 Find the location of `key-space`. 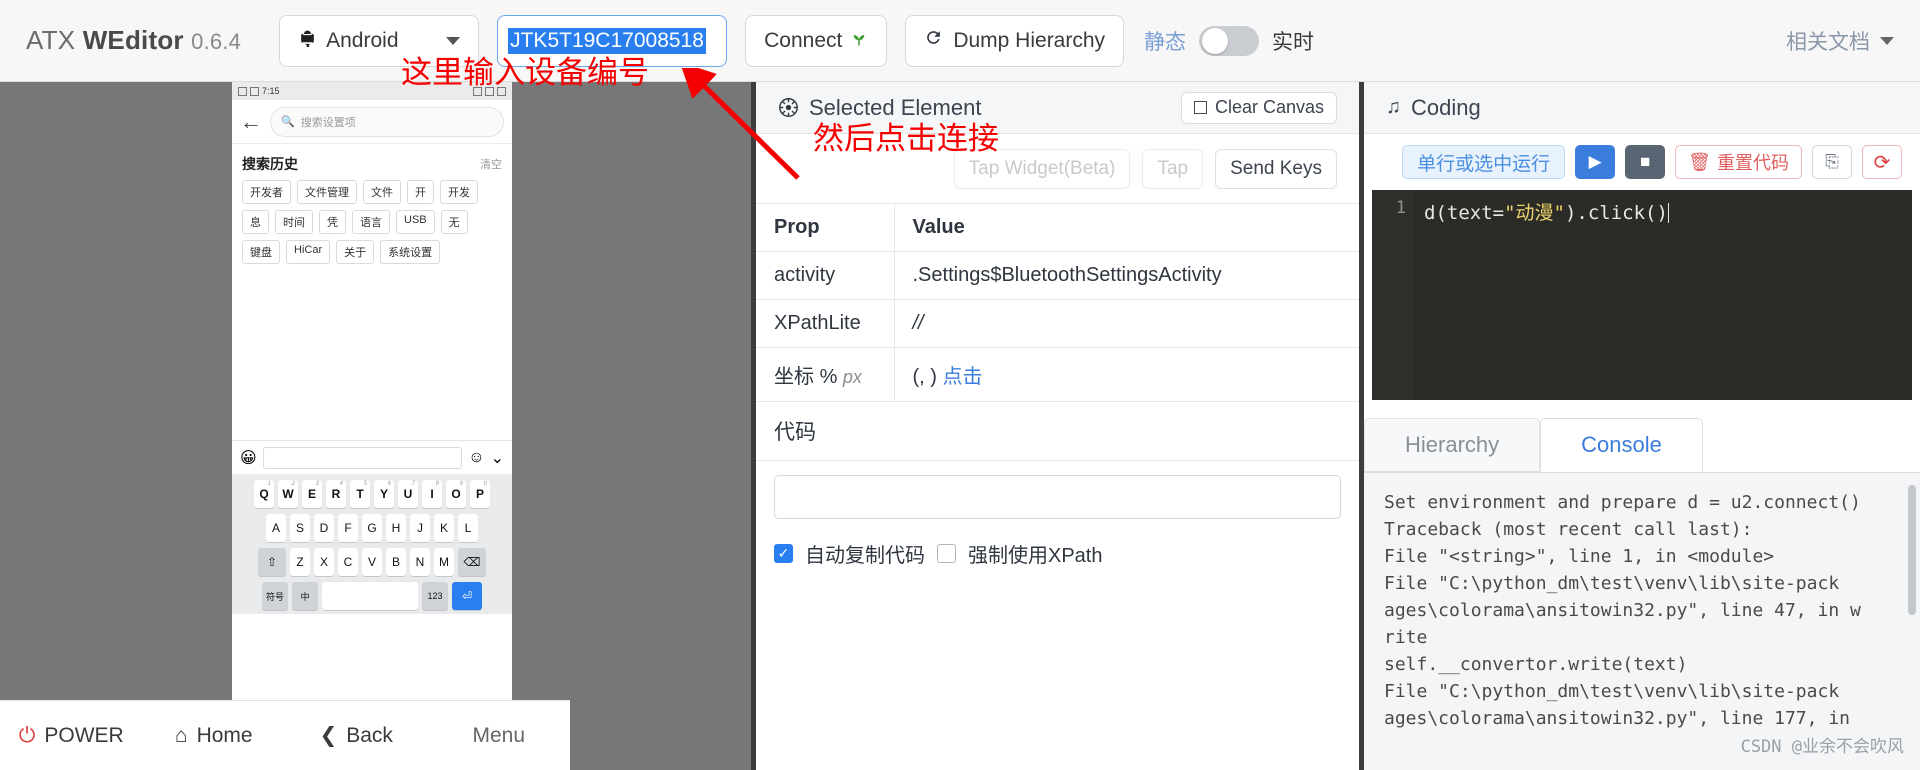

key-space is located at coordinates (370, 596).